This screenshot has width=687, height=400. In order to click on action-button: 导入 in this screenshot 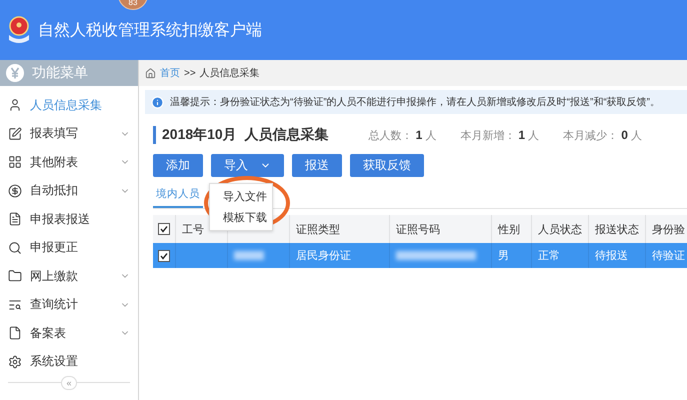, I will do `click(247, 165)`.